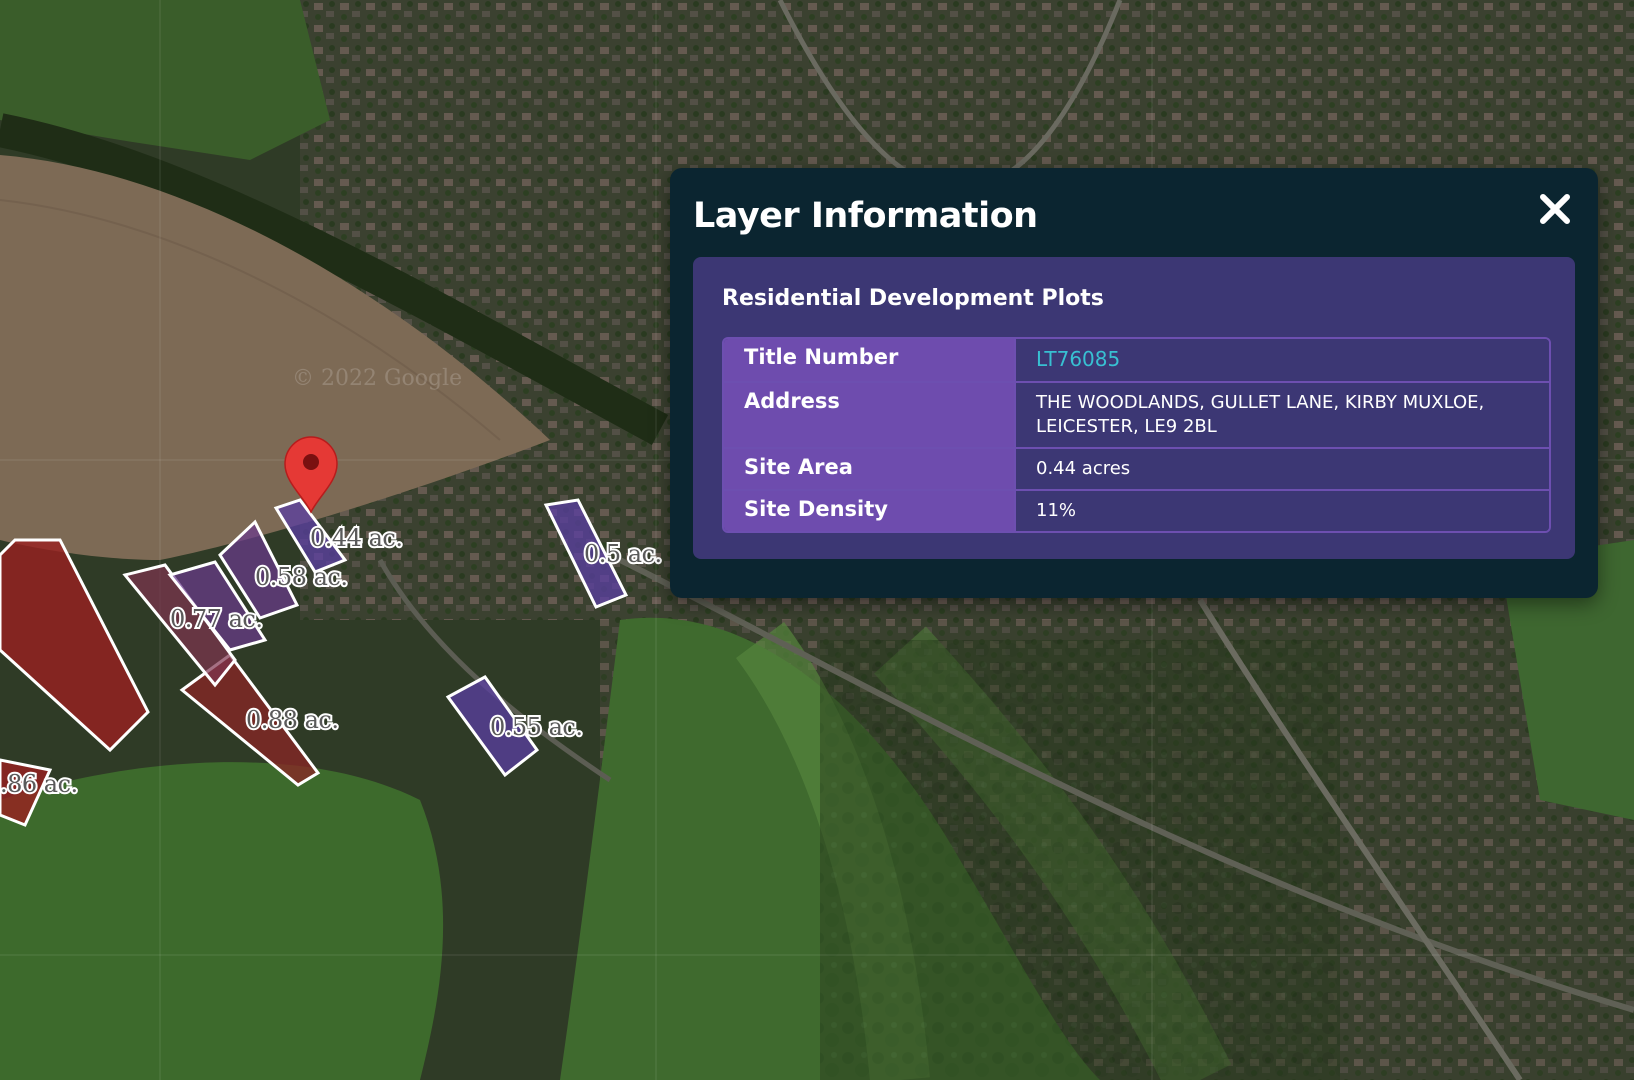 Image resolution: width=1634 pixels, height=1080 pixels. What do you see at coordinates (869, 415) in the screenshot?
I see `attribute-key: Address` at bounding box center [869, 415].